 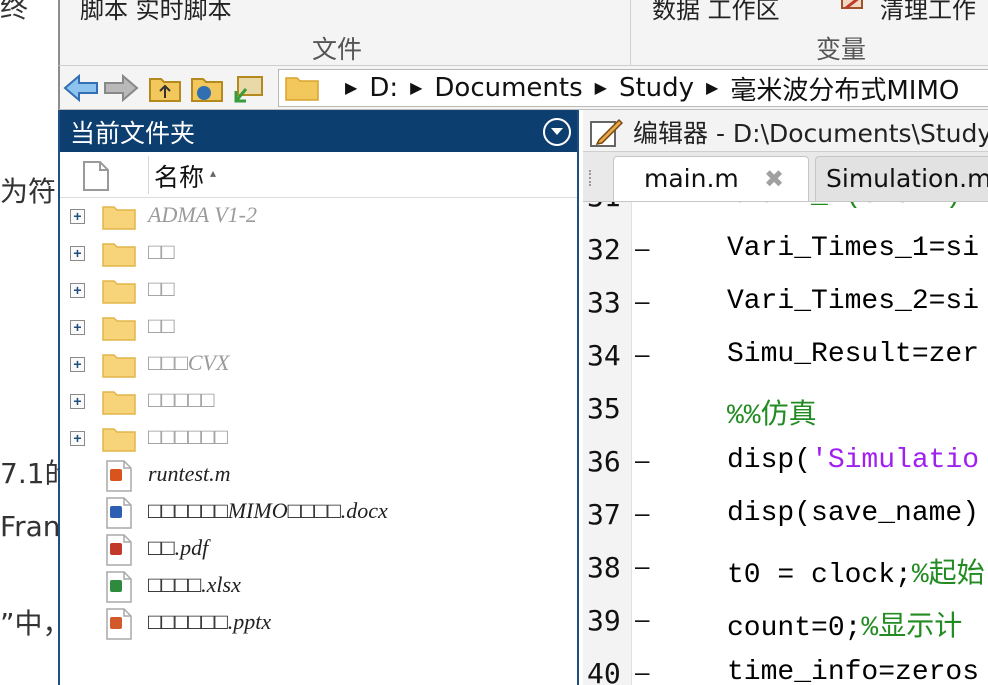 I want to click on line-number: 40, so click(x=604, y=671).